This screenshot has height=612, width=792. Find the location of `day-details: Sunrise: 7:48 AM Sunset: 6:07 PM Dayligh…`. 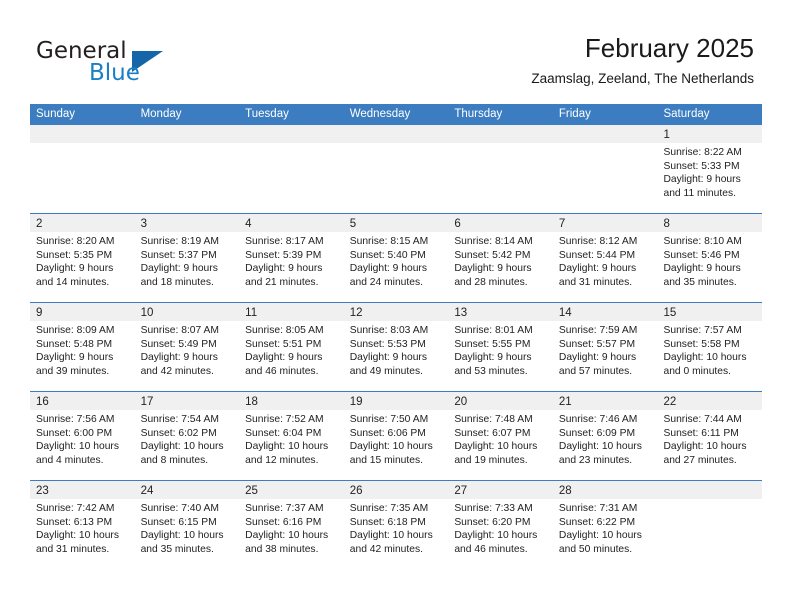

day-details: Sunrise: 7:48 AM Sunset: 6:07 PM Dayligh… is located at coordinates (500, 445).